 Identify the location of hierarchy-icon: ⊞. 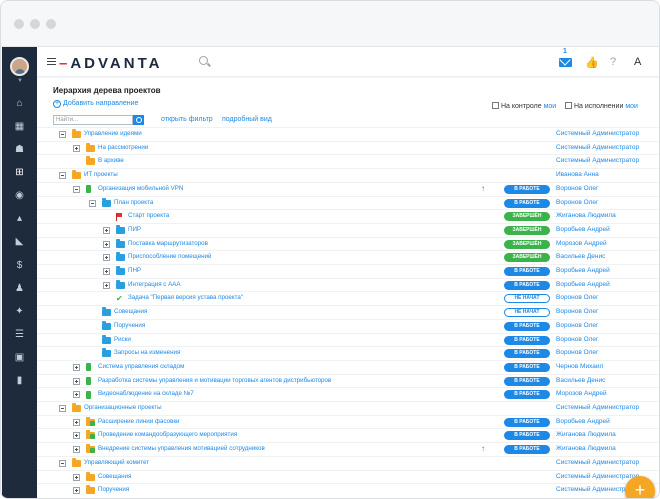
(19, 173).